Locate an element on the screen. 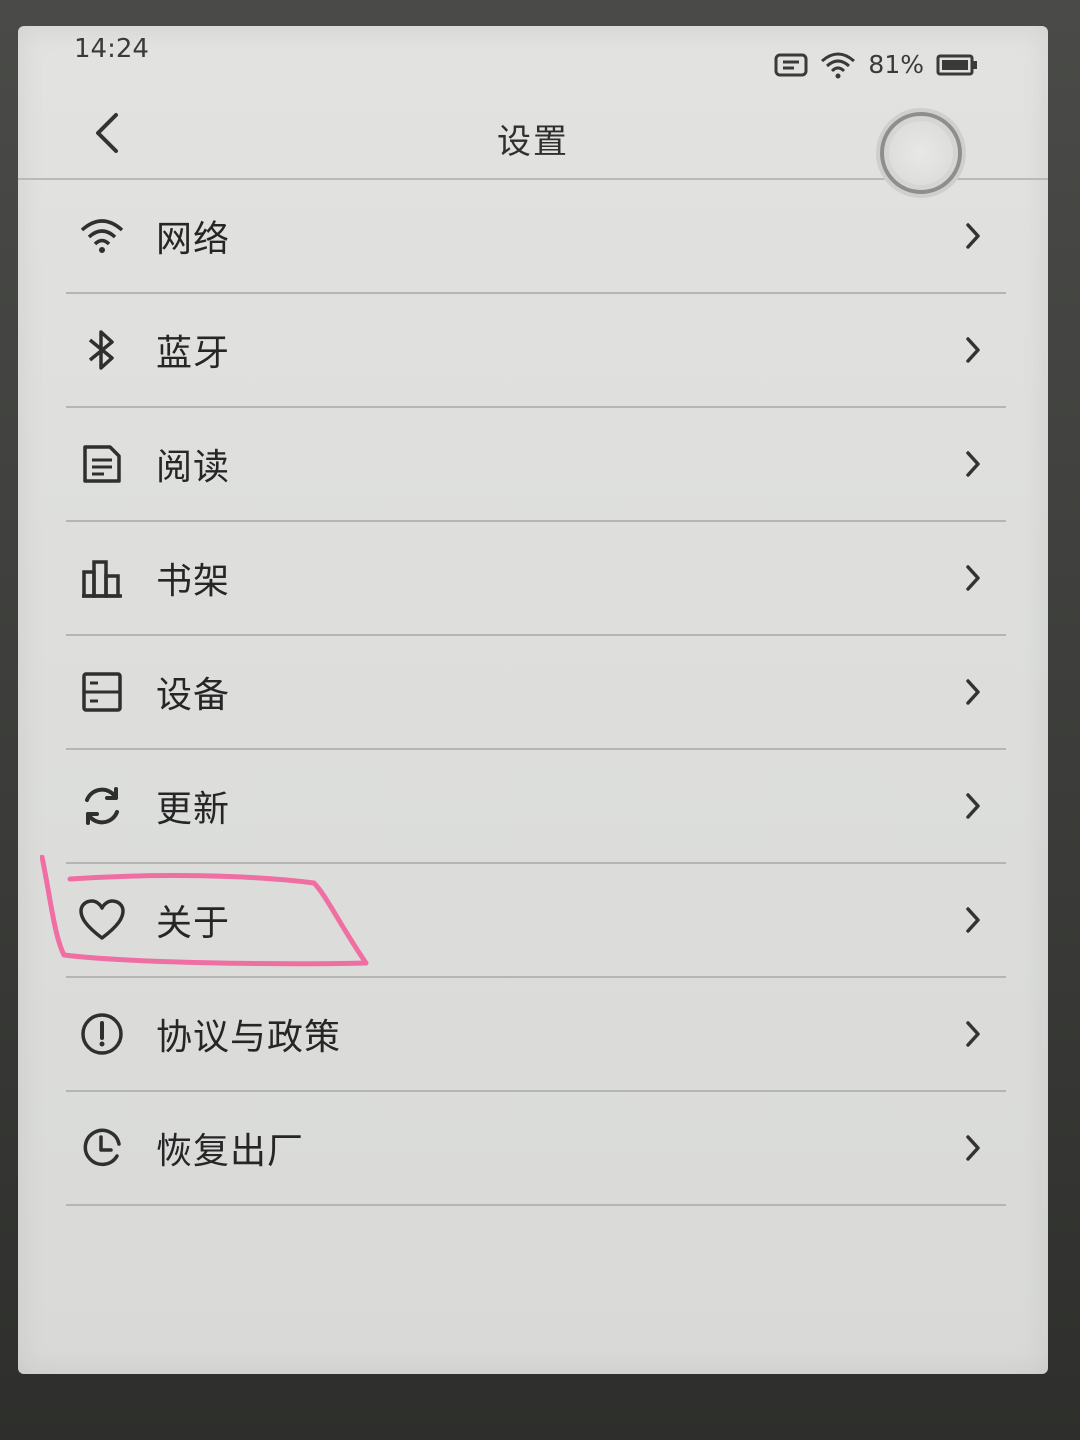 The width and height of the screenshot is (1080, 1440). menu-item-label: 网络 is located at coordinates (193, 239).